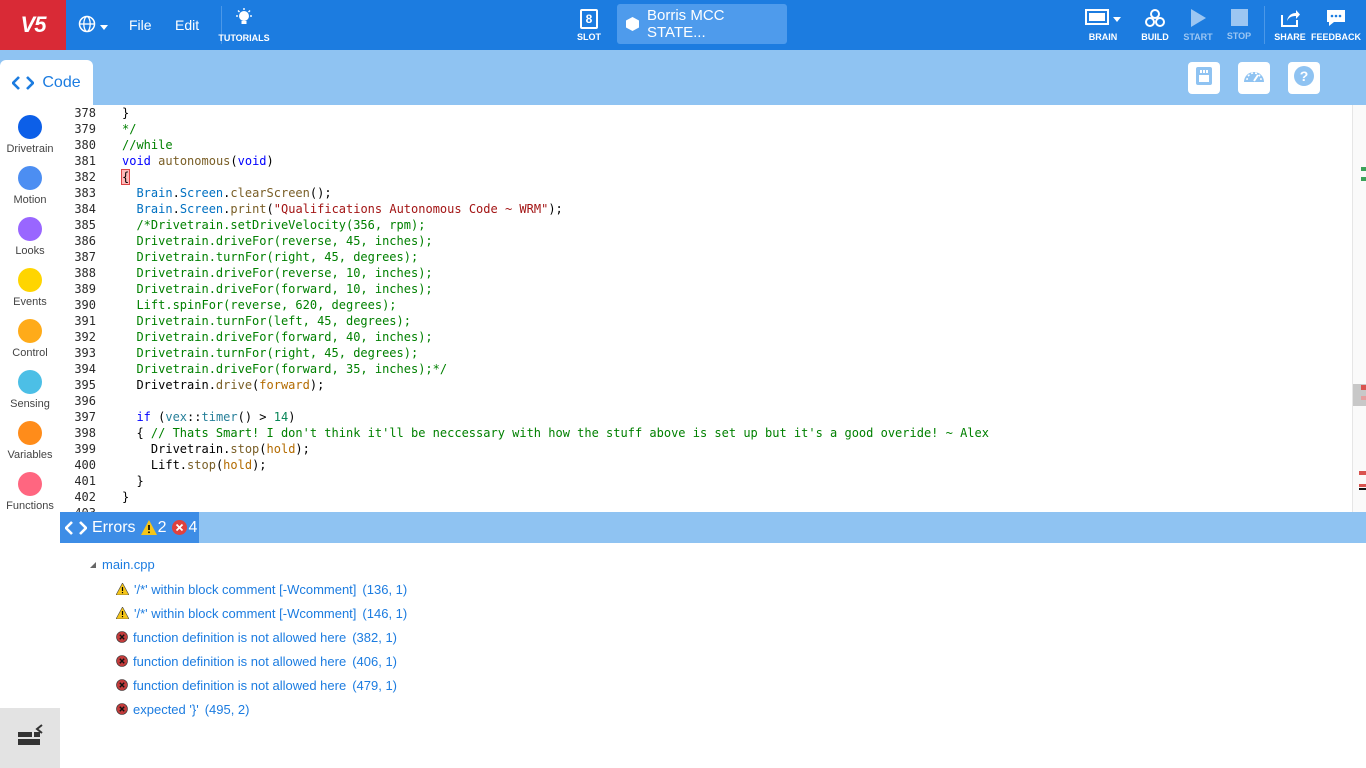  Describe the element at coordinates (713, 527) in the screenshot. I see `errors-header` at that location.